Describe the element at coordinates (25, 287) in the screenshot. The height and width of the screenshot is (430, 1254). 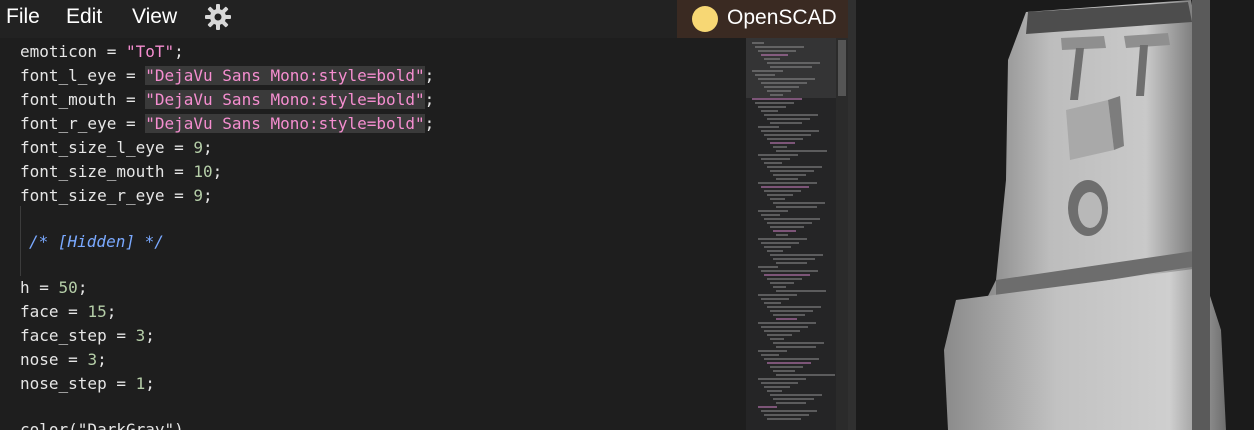
I see `code-key: h` at that location.